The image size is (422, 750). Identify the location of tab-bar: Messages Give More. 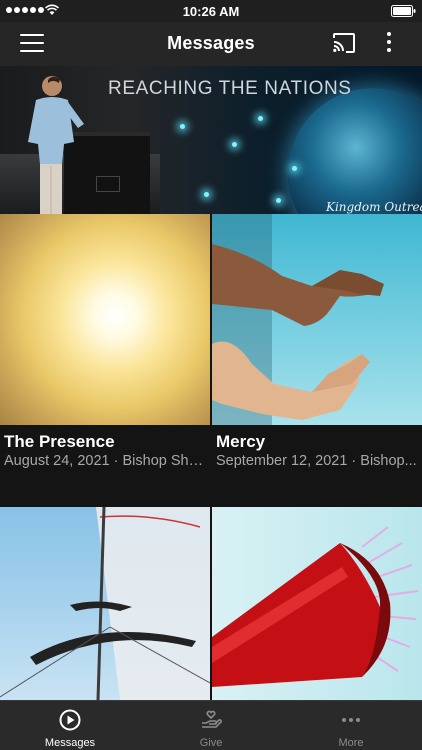
(211, 725).